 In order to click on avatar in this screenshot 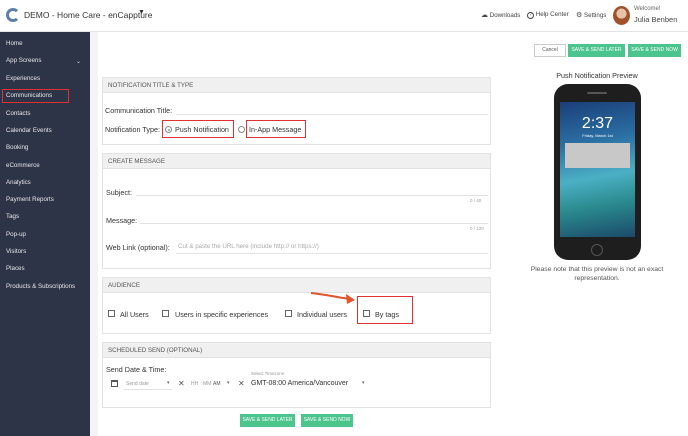, I will do `click(621, 15)`.